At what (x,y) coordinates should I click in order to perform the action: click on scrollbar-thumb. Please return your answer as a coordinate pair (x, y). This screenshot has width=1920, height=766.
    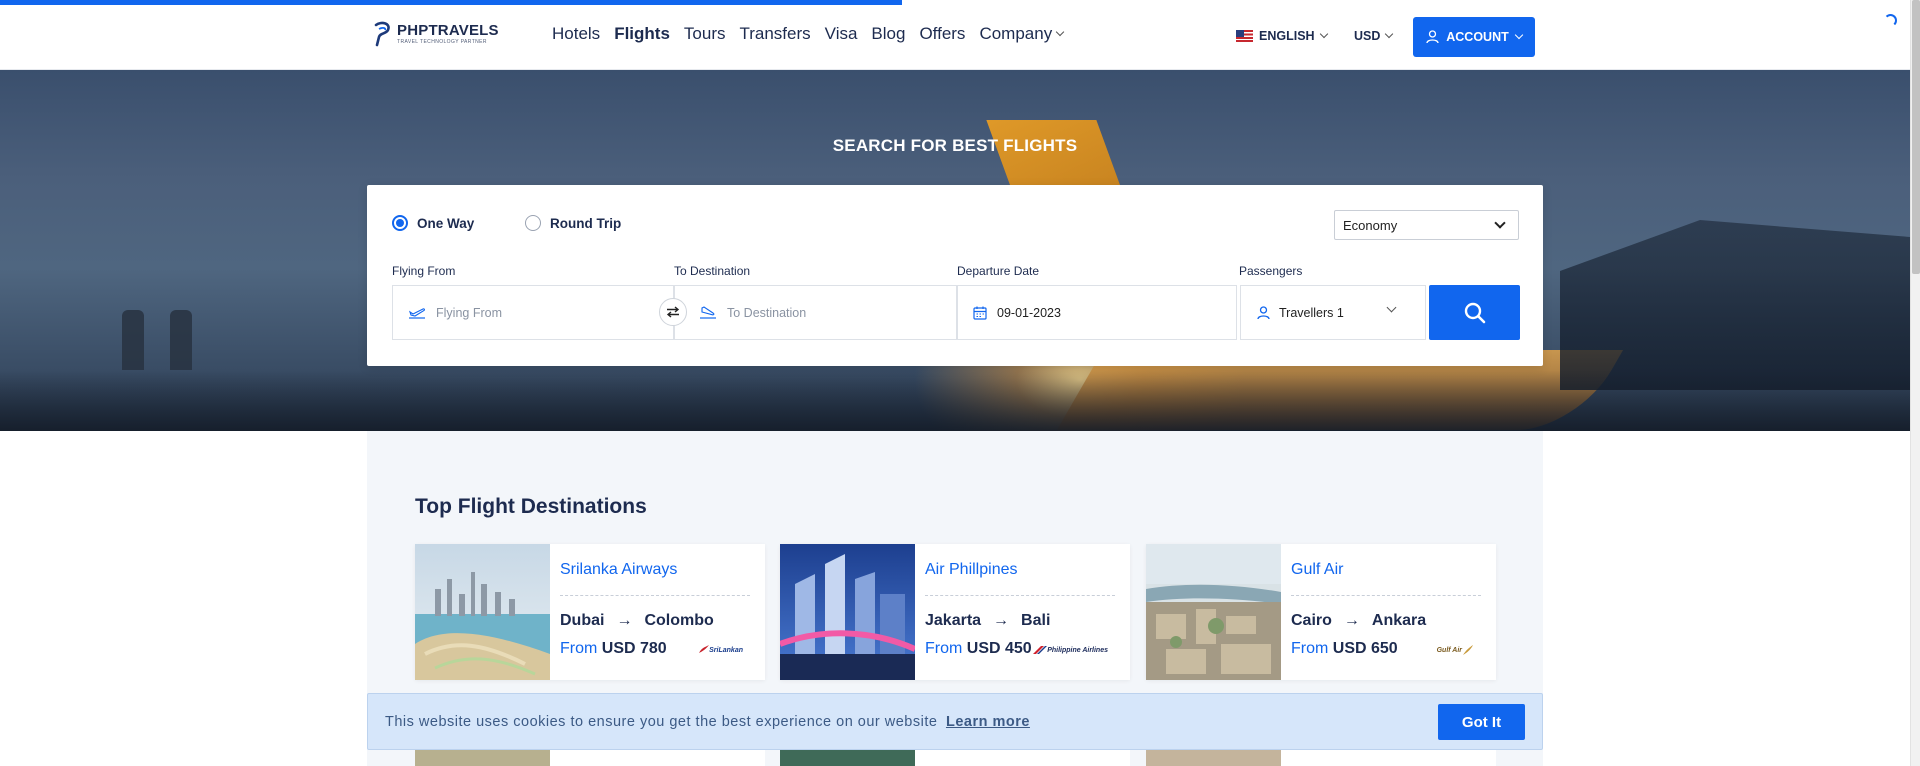
    Looking at the image, I should click on (1916, 137).